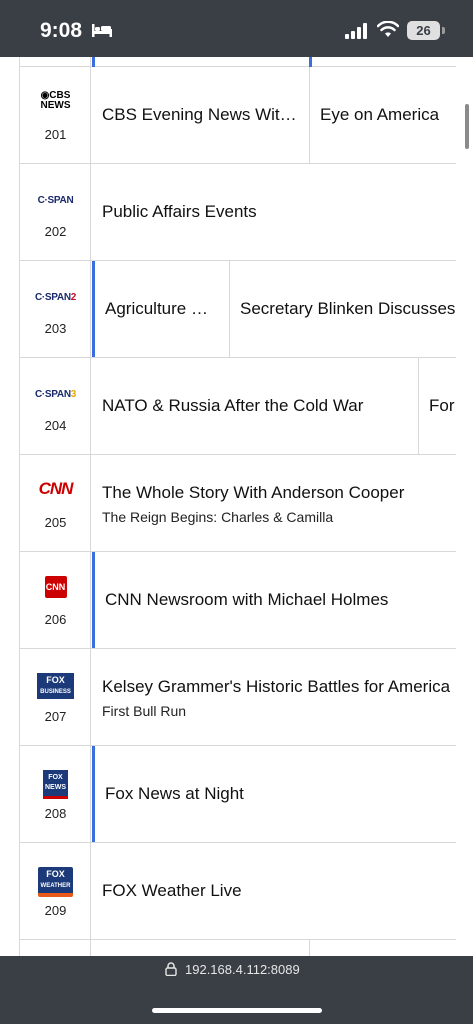 Image resolution: width=473 pixels, height=1024 pixels. Describe the element at coordinates (55, 813) in the screenshot. I see `channel-number: 208` at that location.